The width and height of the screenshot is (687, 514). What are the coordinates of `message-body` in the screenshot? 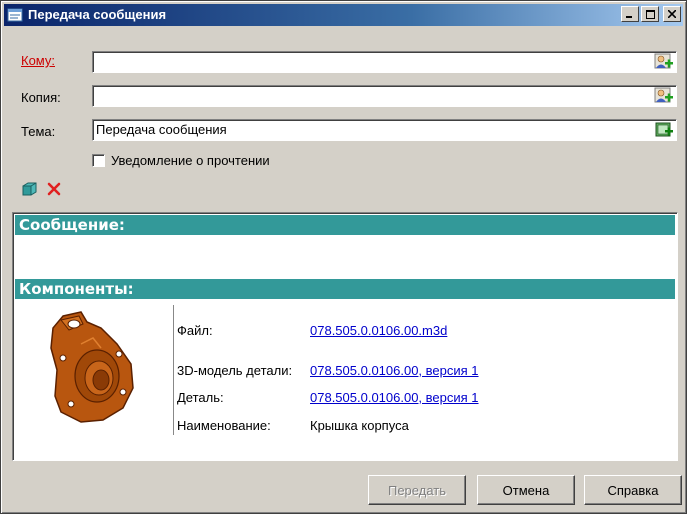 It's located at (345, 257).